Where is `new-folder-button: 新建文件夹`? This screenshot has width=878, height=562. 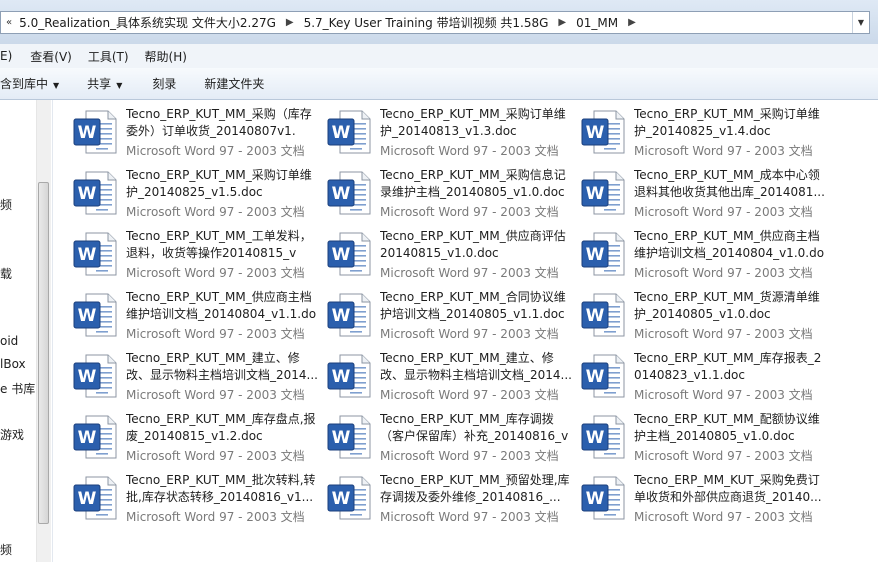
new-folder-button: 新建文件夹 is located at coordinates (234, 83).